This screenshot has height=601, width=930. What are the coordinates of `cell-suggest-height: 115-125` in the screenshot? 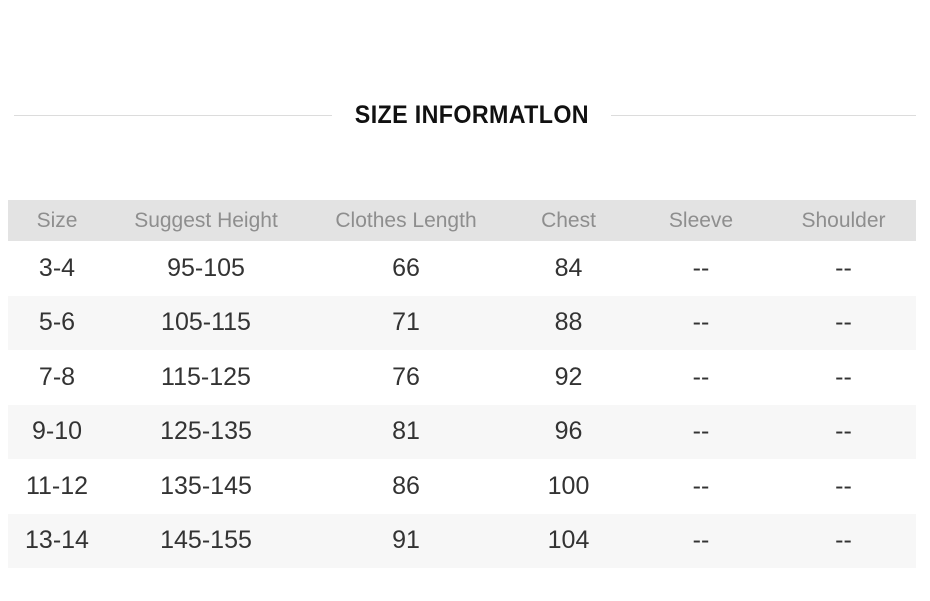 It's located at (206, 376).